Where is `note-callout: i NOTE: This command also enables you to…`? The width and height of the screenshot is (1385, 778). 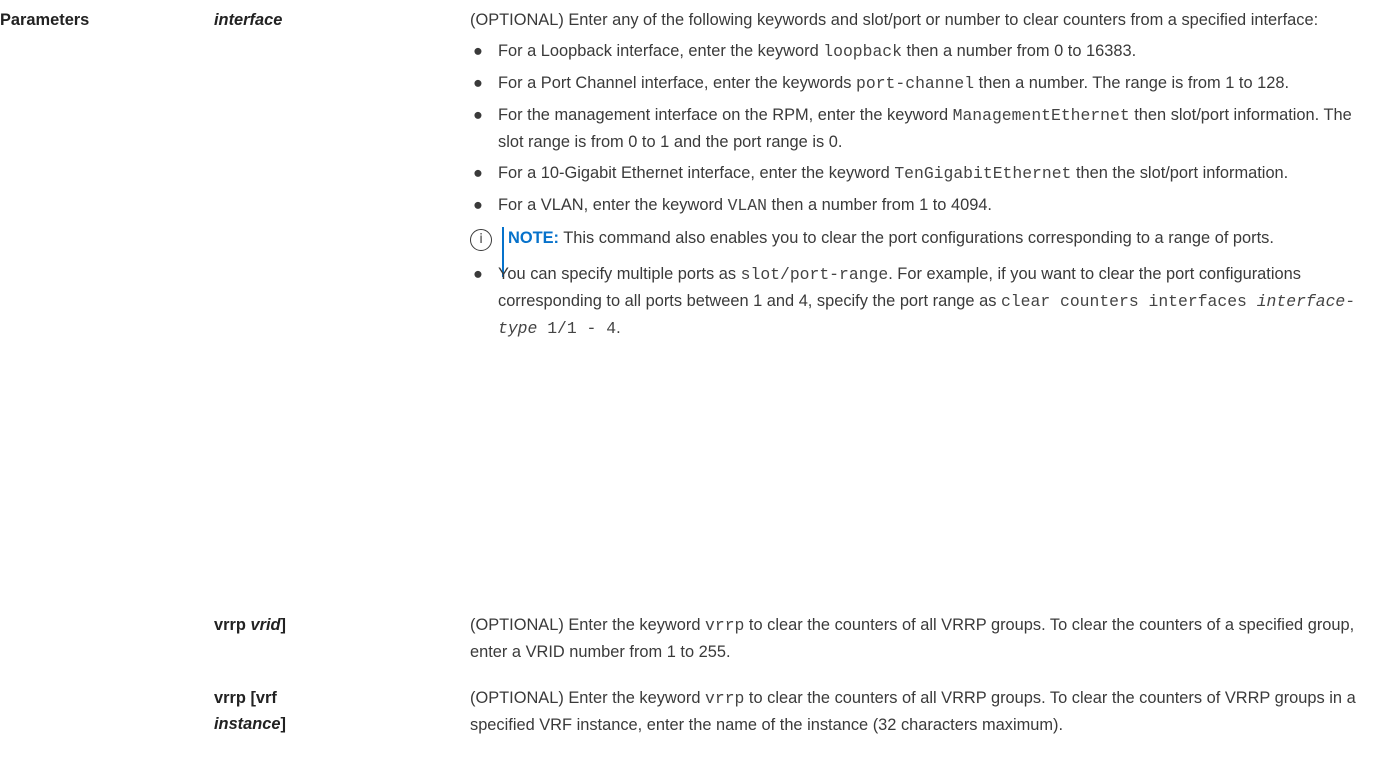
note-callout: i NOTE: This command also enables you to… is located at coordinates (920, 251).